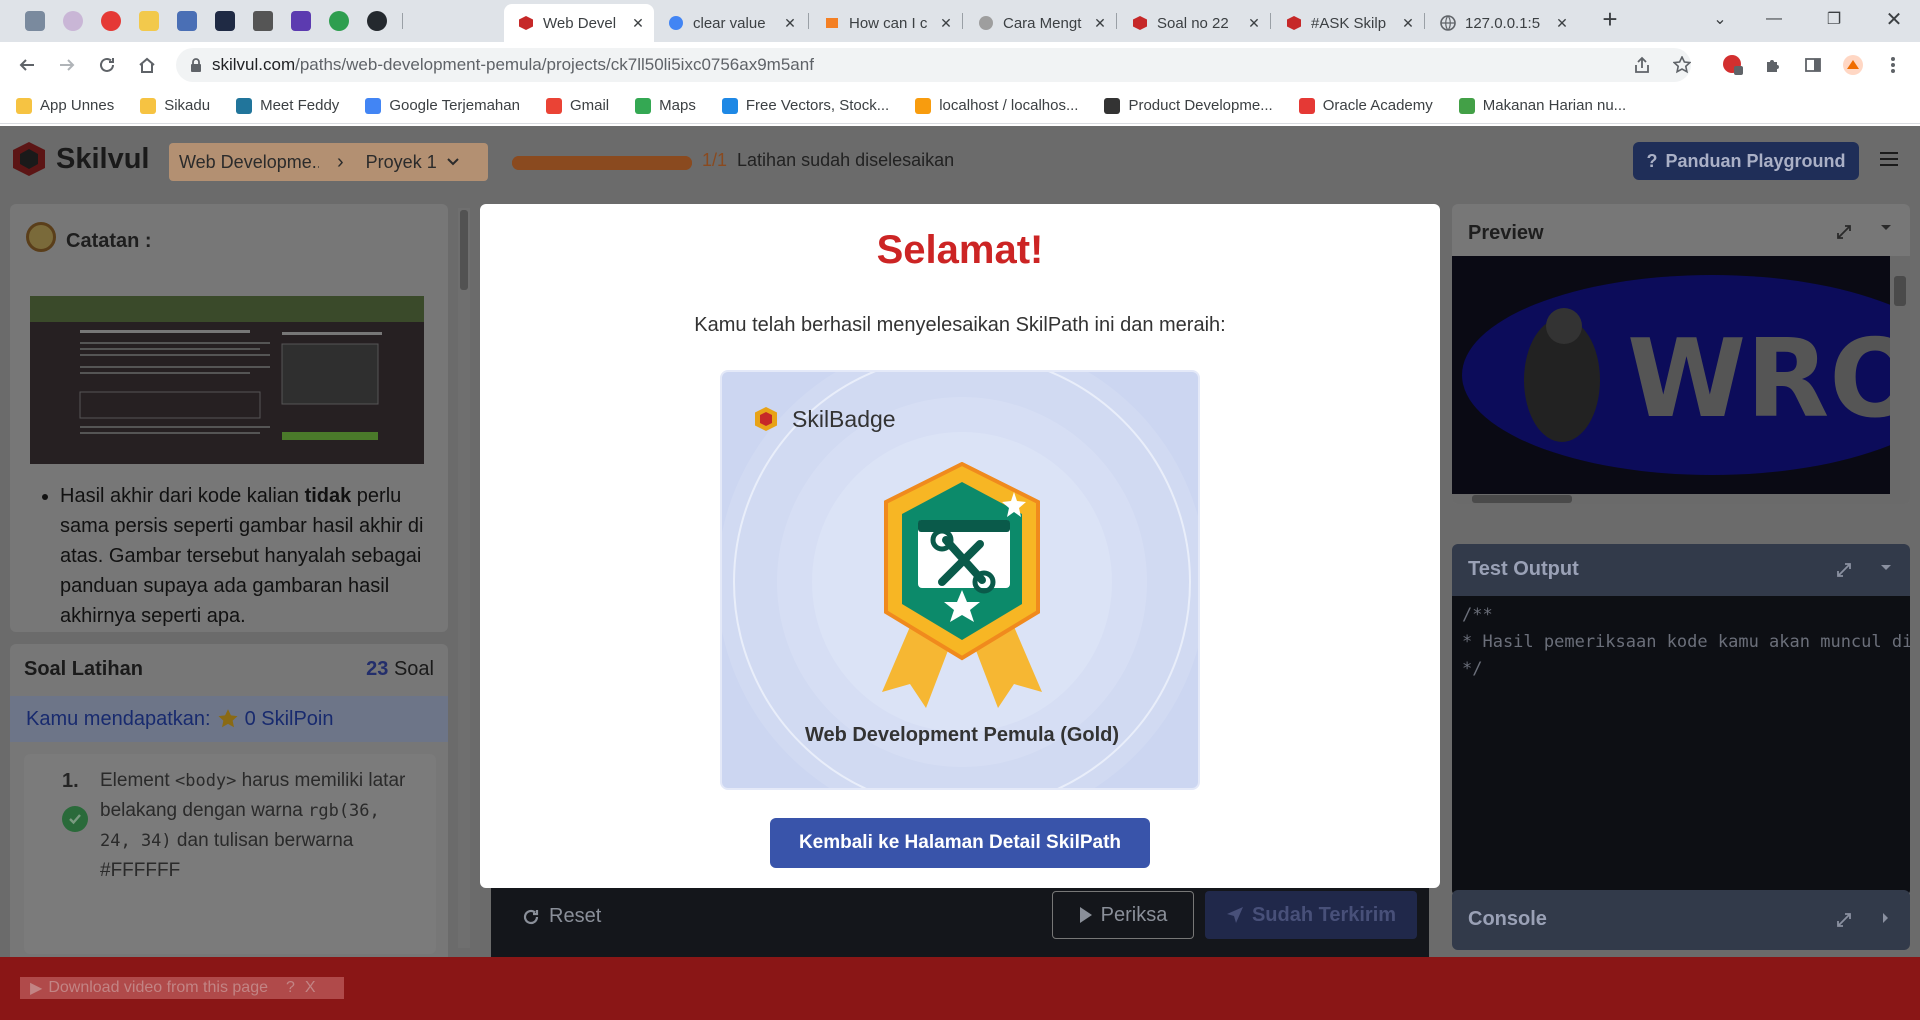 The width and height of the screenshot is (1920, 1020). Describe the element at coordinates (464, 578) in the screenshot. I see `left-scrollbar` at that location.